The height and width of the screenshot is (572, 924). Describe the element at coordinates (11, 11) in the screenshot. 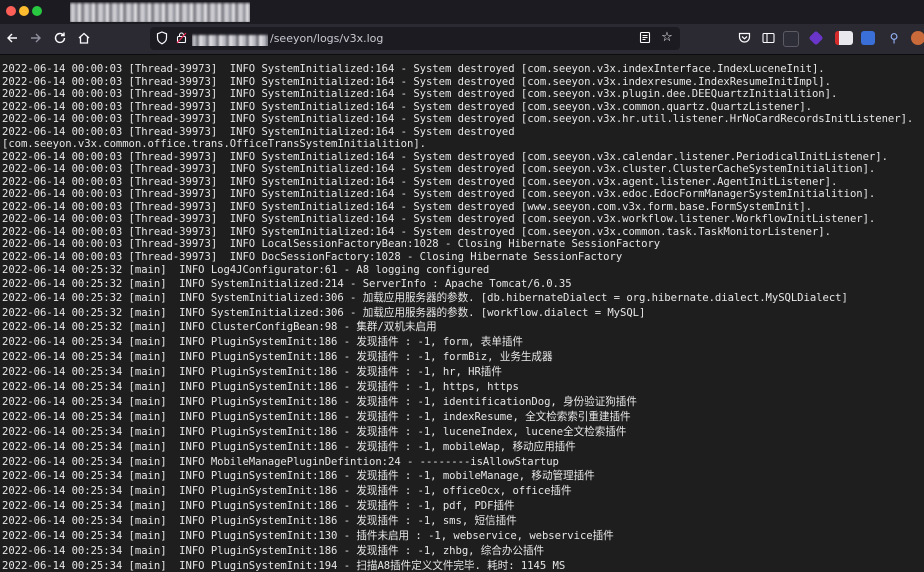

I see `close-window-button` at that location.